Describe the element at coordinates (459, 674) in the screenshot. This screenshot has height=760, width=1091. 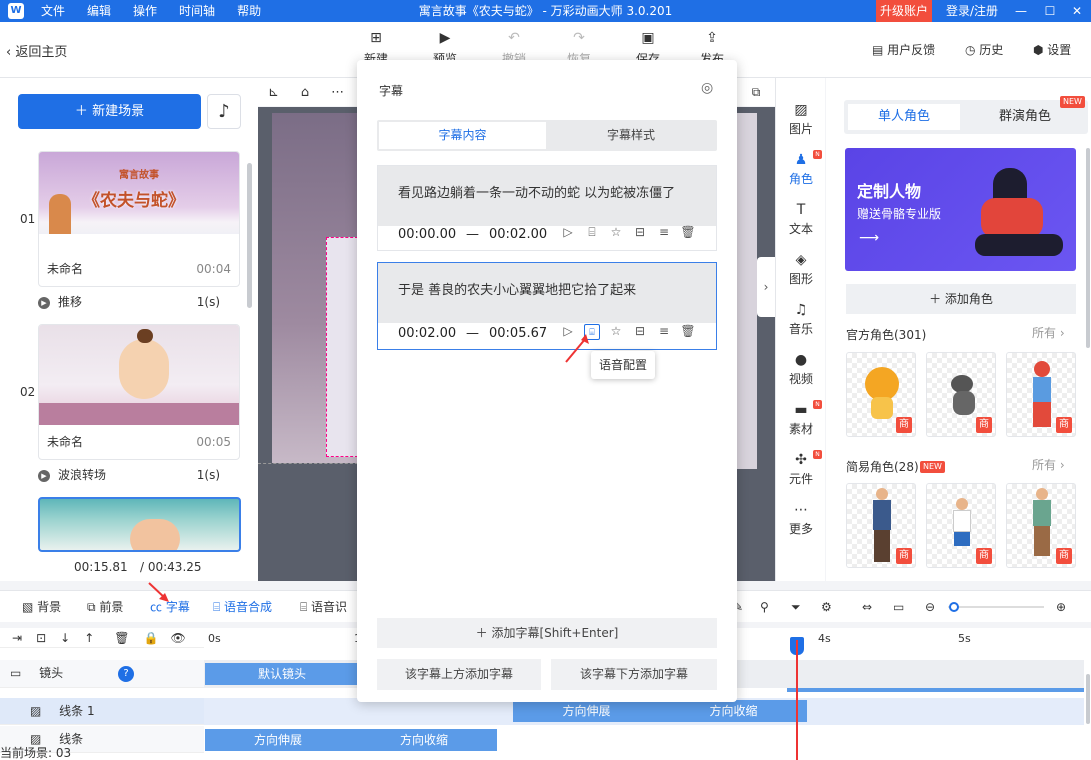
I see `add-subtitle-above-button: 该字幕上方添加字幕` at that location.